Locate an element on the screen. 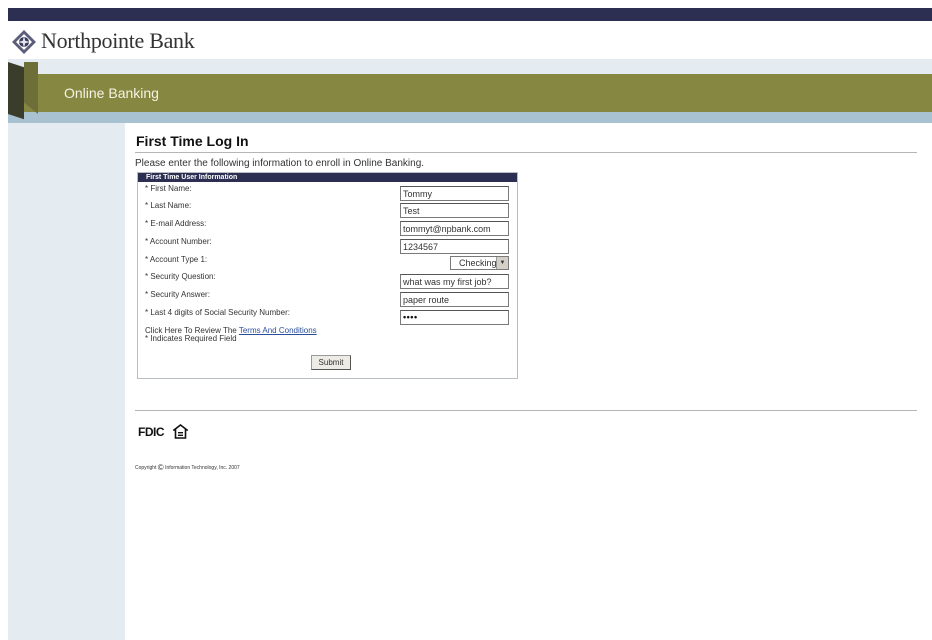  header-accent-dark is located at coordinates (16, 91).